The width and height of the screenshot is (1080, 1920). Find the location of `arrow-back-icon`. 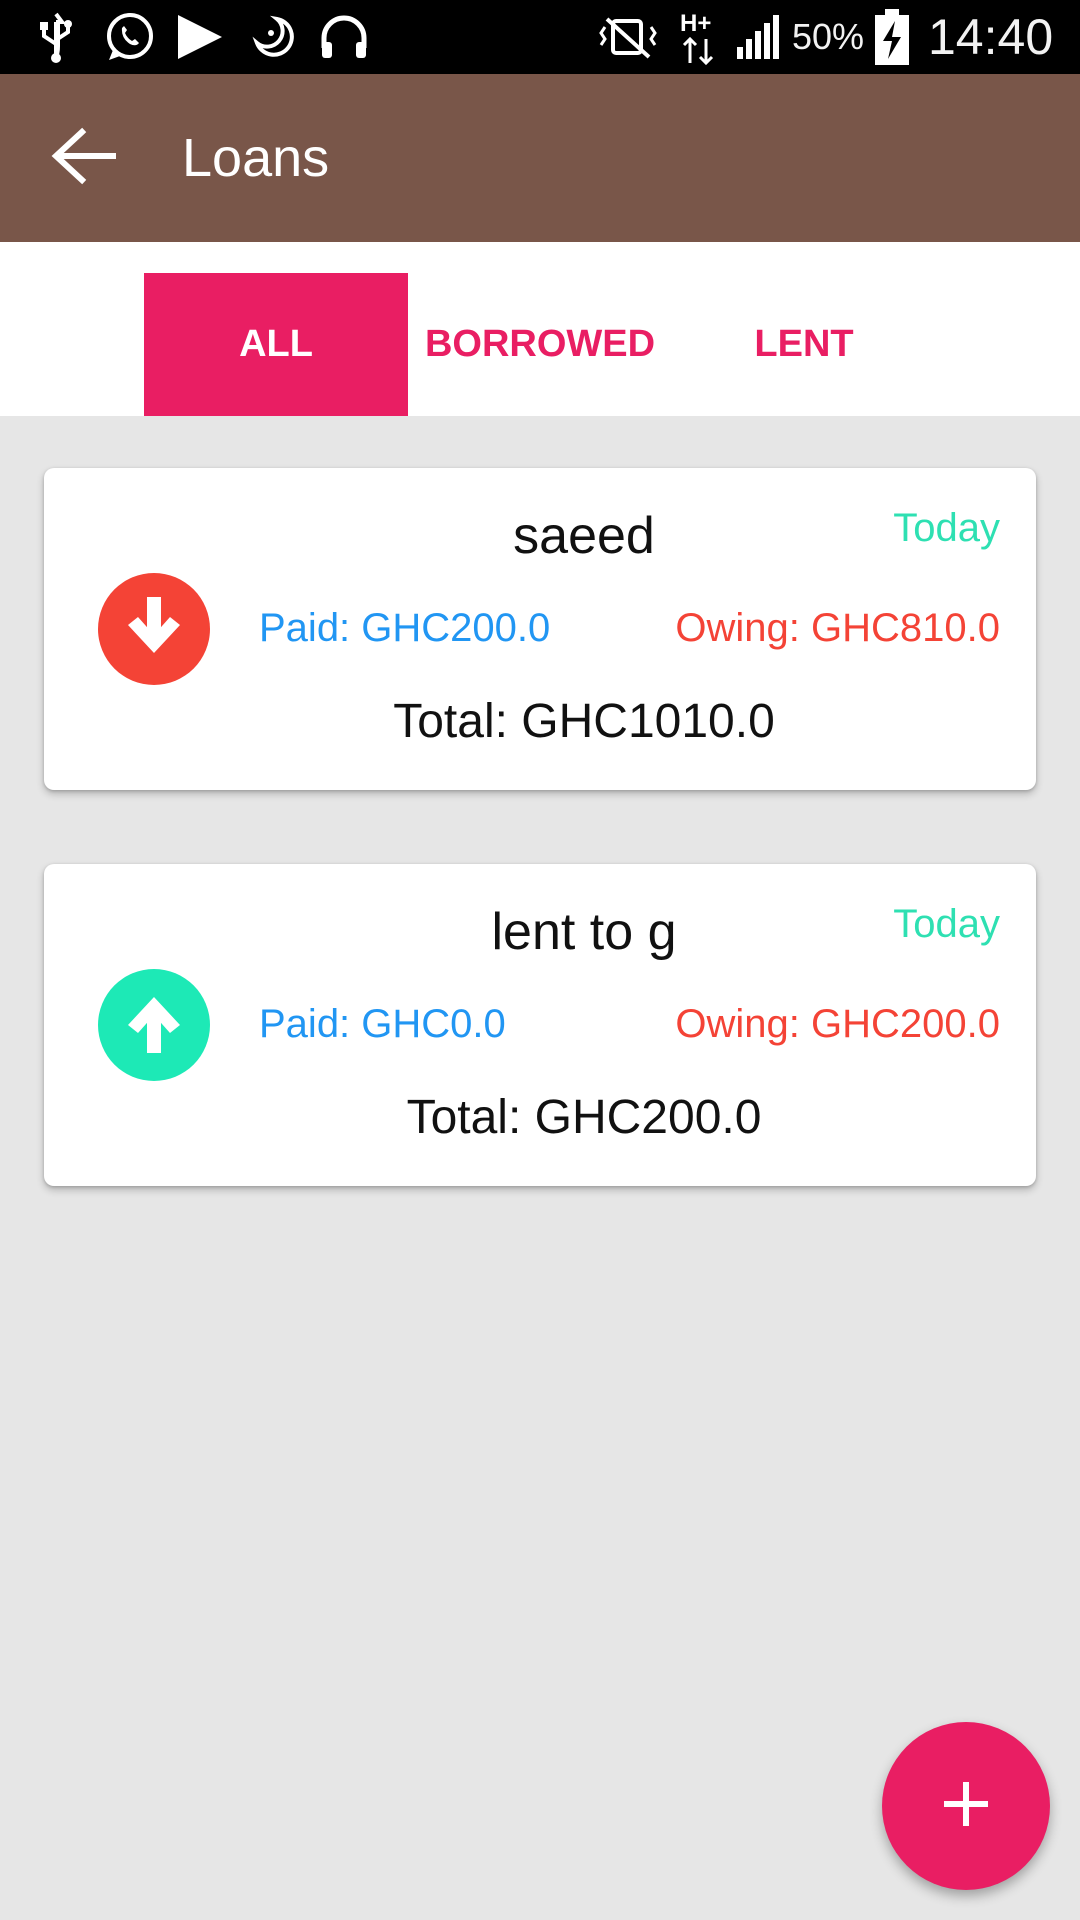

arrow-back-icon is located at coordinates (84, 158).